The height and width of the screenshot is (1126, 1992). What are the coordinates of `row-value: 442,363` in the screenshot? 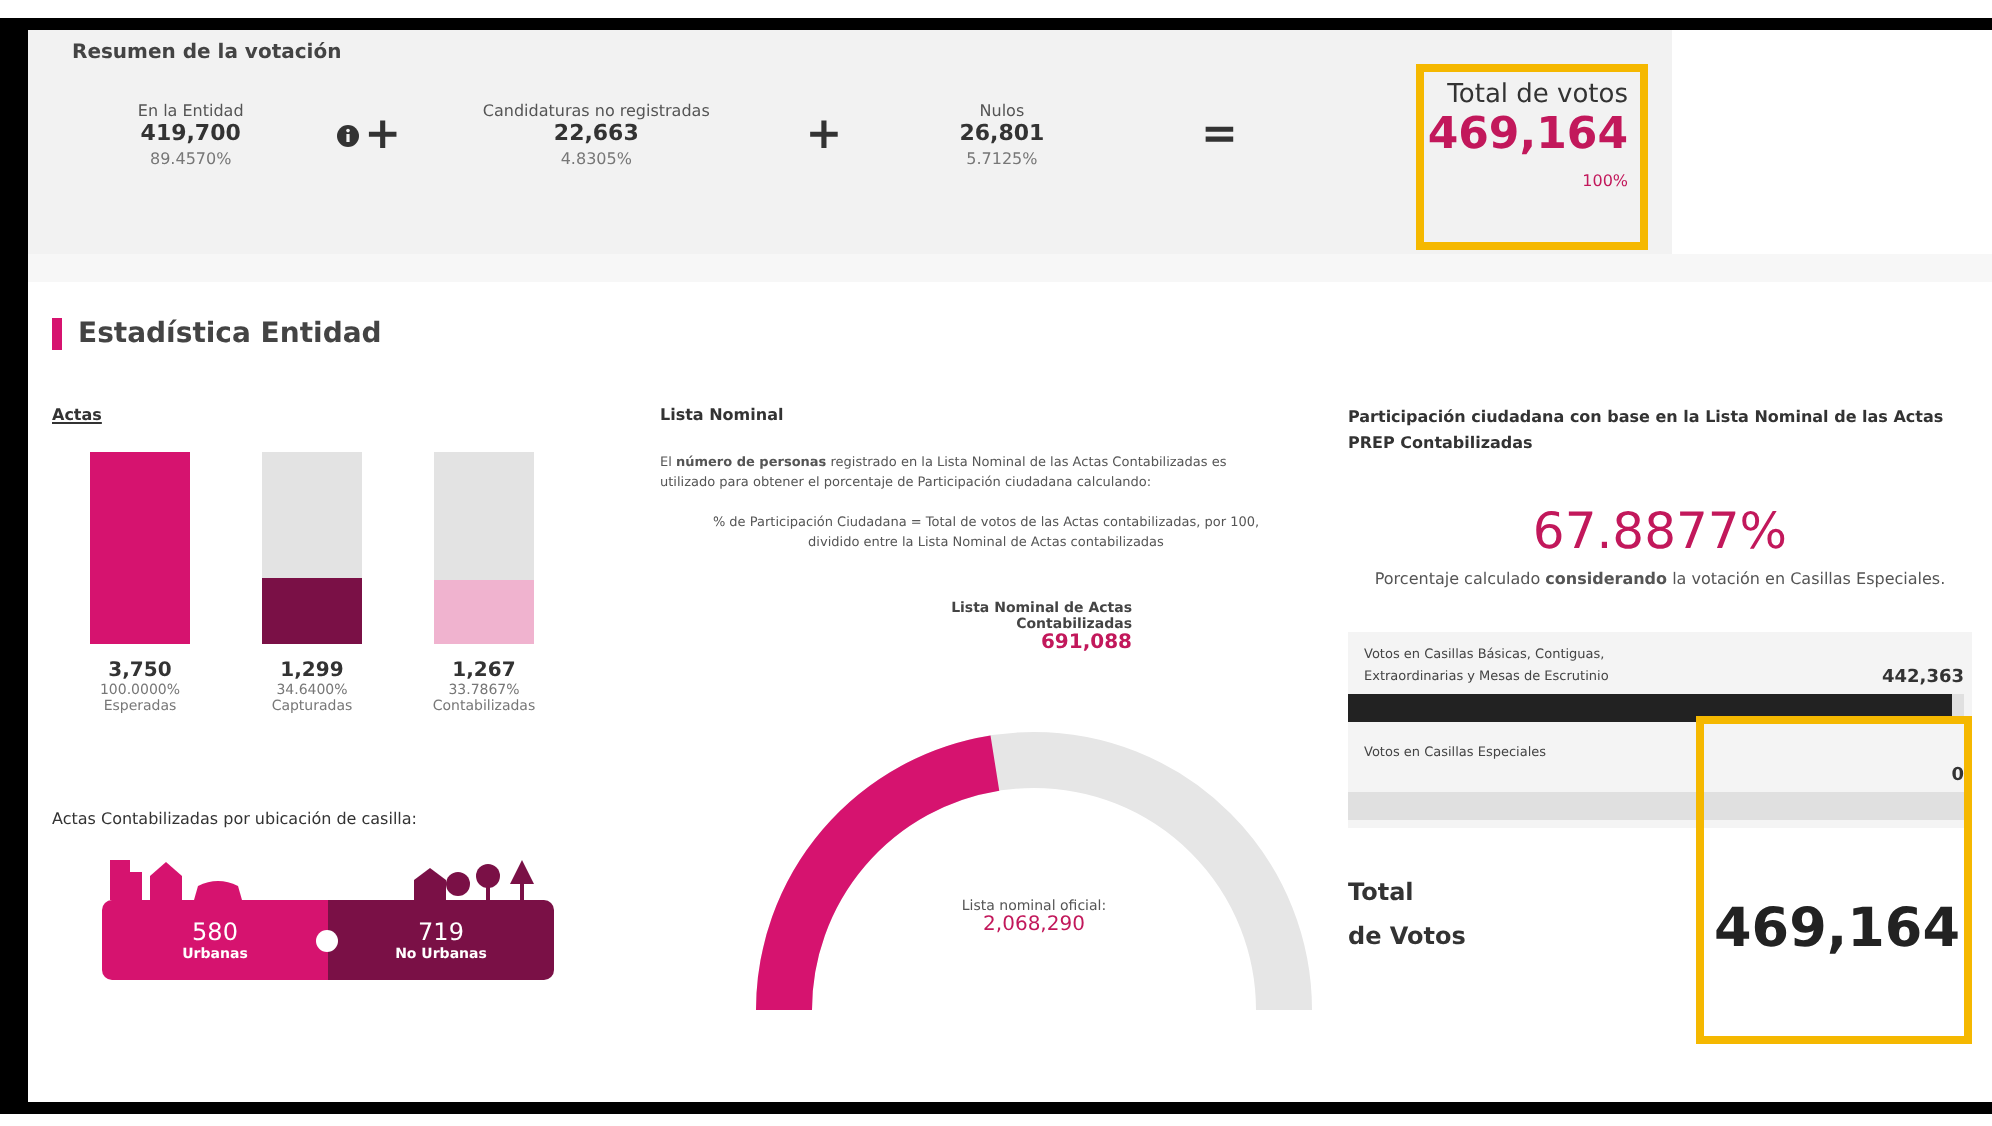 It's located at (1923, 678).